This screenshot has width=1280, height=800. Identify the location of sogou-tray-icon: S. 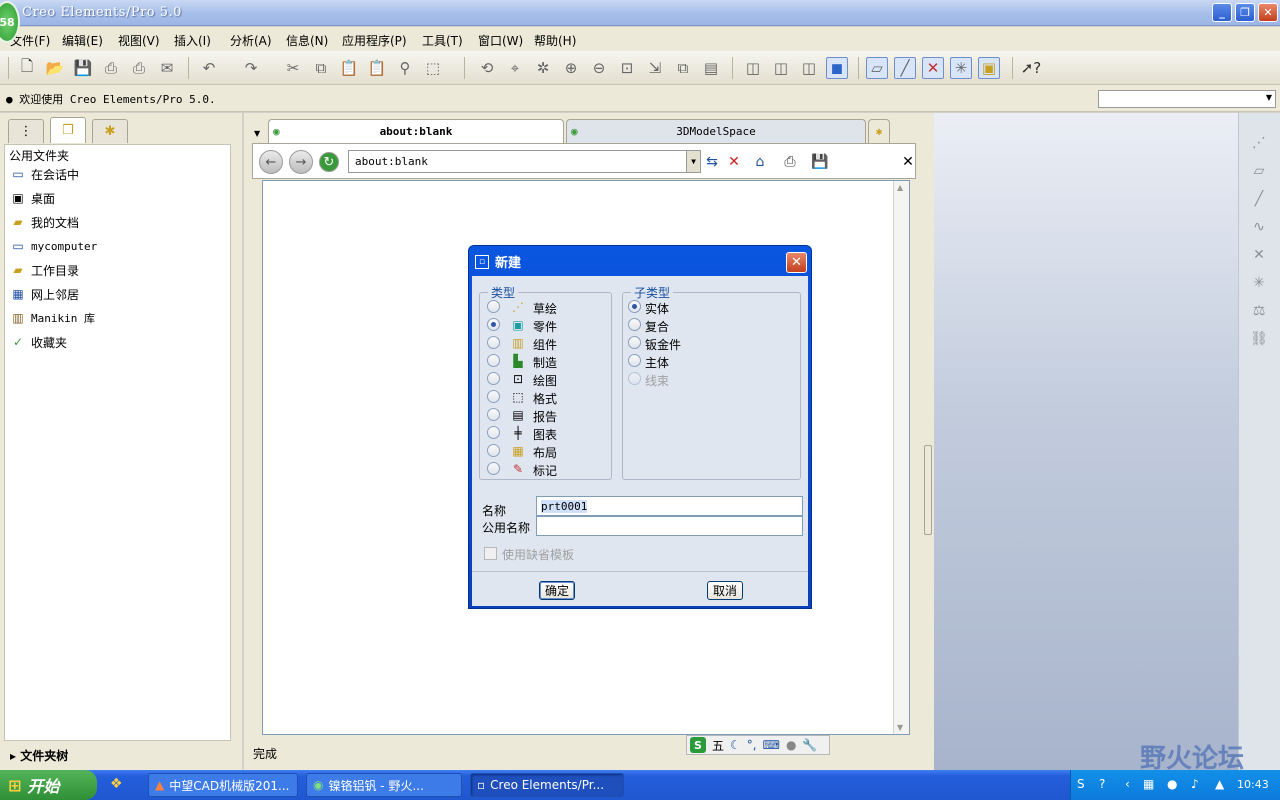
(1081, 784).